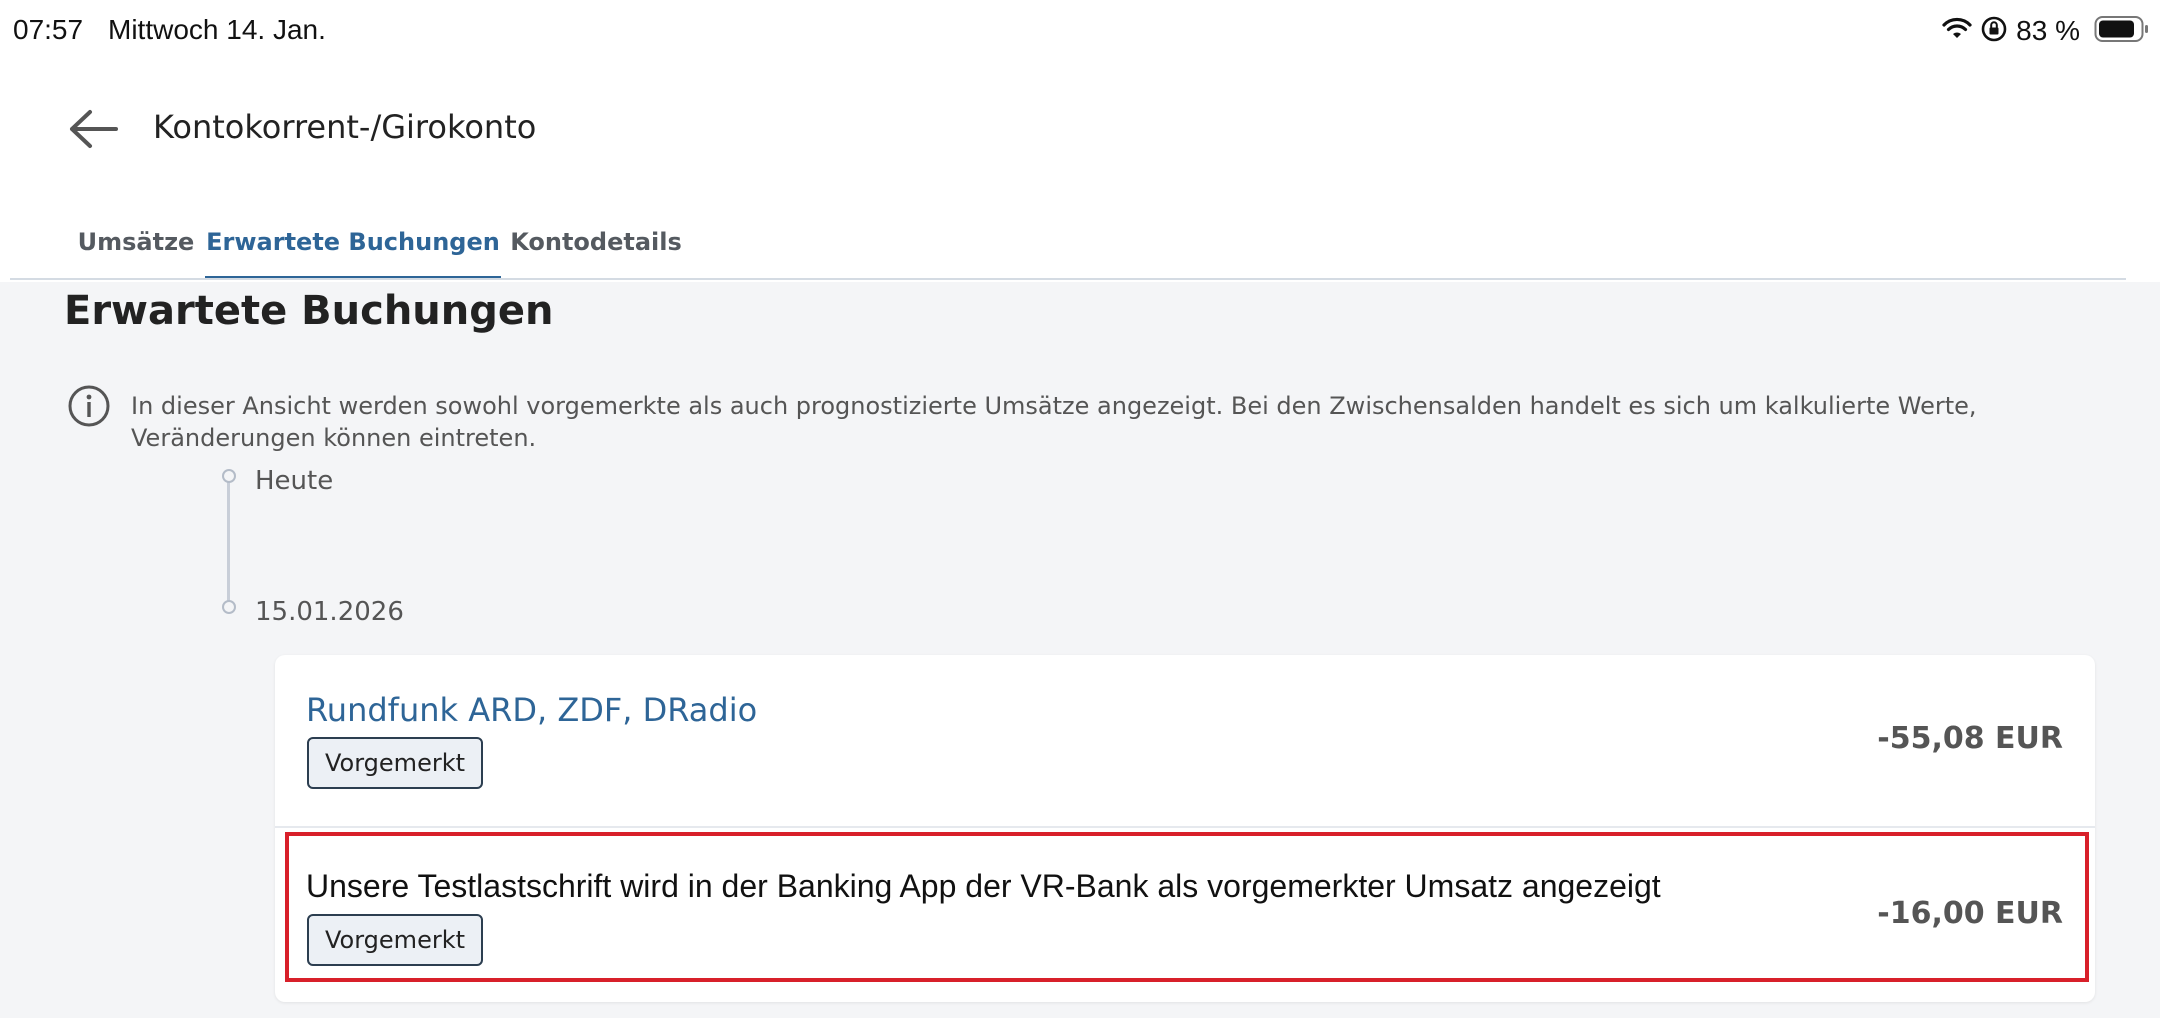 The image size is (2160, 1018). What do you see at coordinates (1970, 738) in the screenshot?
I see `booking-amount: -55,08 EUR` at bounding box center [1970, 738].